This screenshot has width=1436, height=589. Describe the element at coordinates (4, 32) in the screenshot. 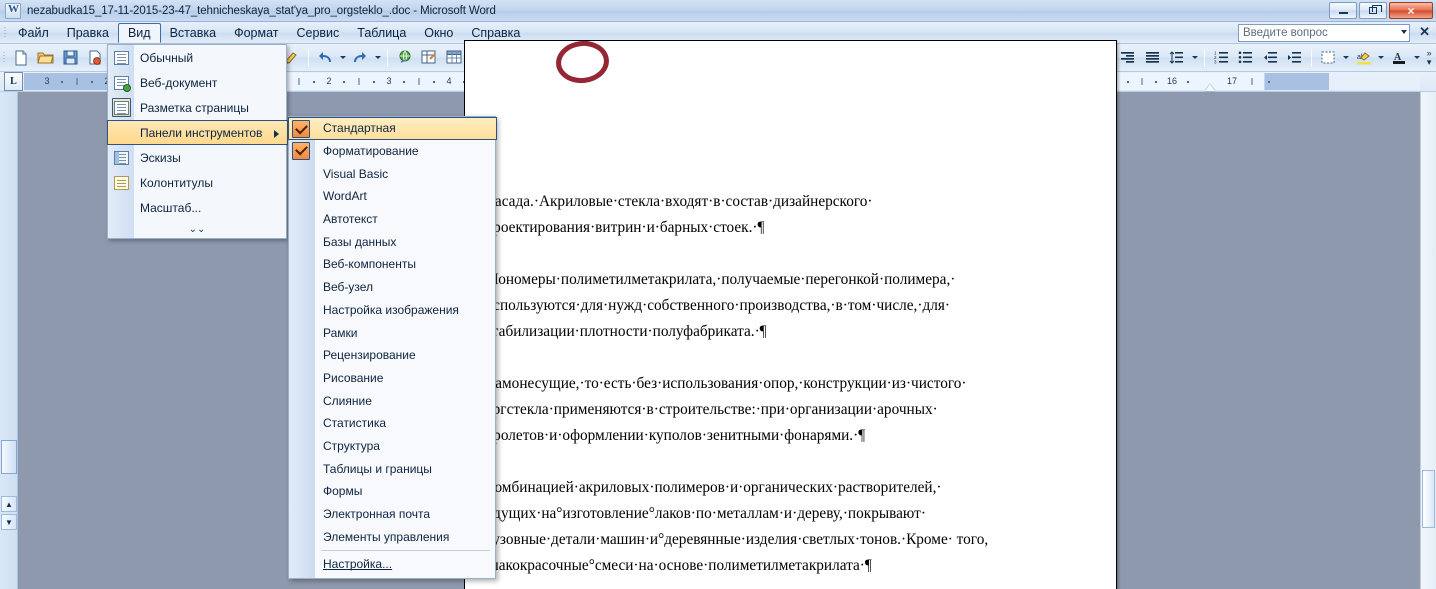

I see `menu-bar-grip` at that location.